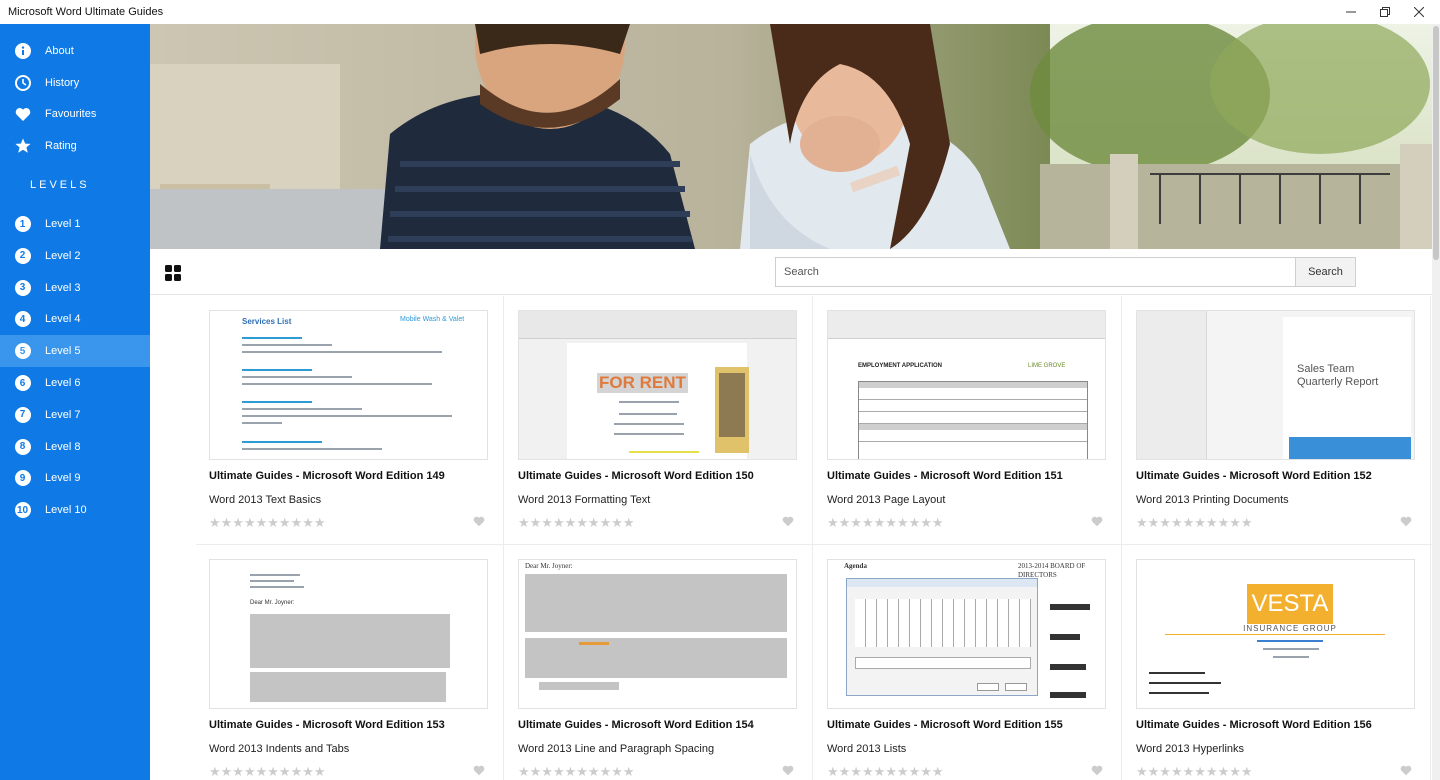 This screenshot has width=1440, height=780. I want to click on level-number-icon: 6, so click(22, 383).